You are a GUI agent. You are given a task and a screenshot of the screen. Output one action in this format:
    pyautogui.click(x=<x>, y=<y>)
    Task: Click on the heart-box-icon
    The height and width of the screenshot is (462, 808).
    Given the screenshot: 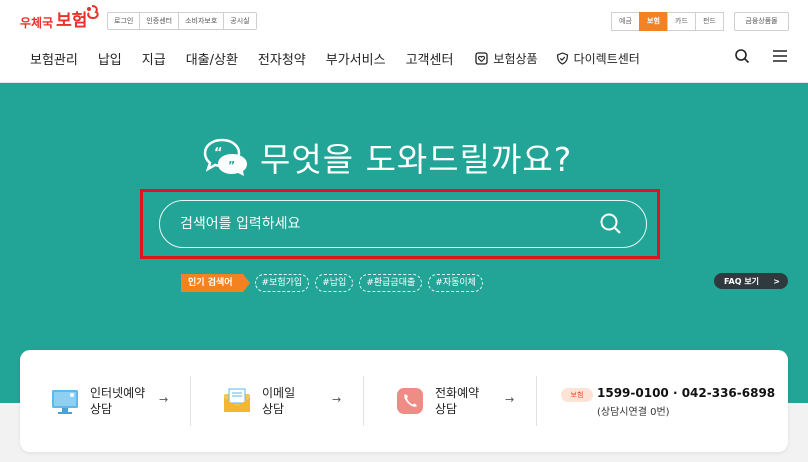 What is the action you would take?
    pyautogui.click(x=482, y=58)
    